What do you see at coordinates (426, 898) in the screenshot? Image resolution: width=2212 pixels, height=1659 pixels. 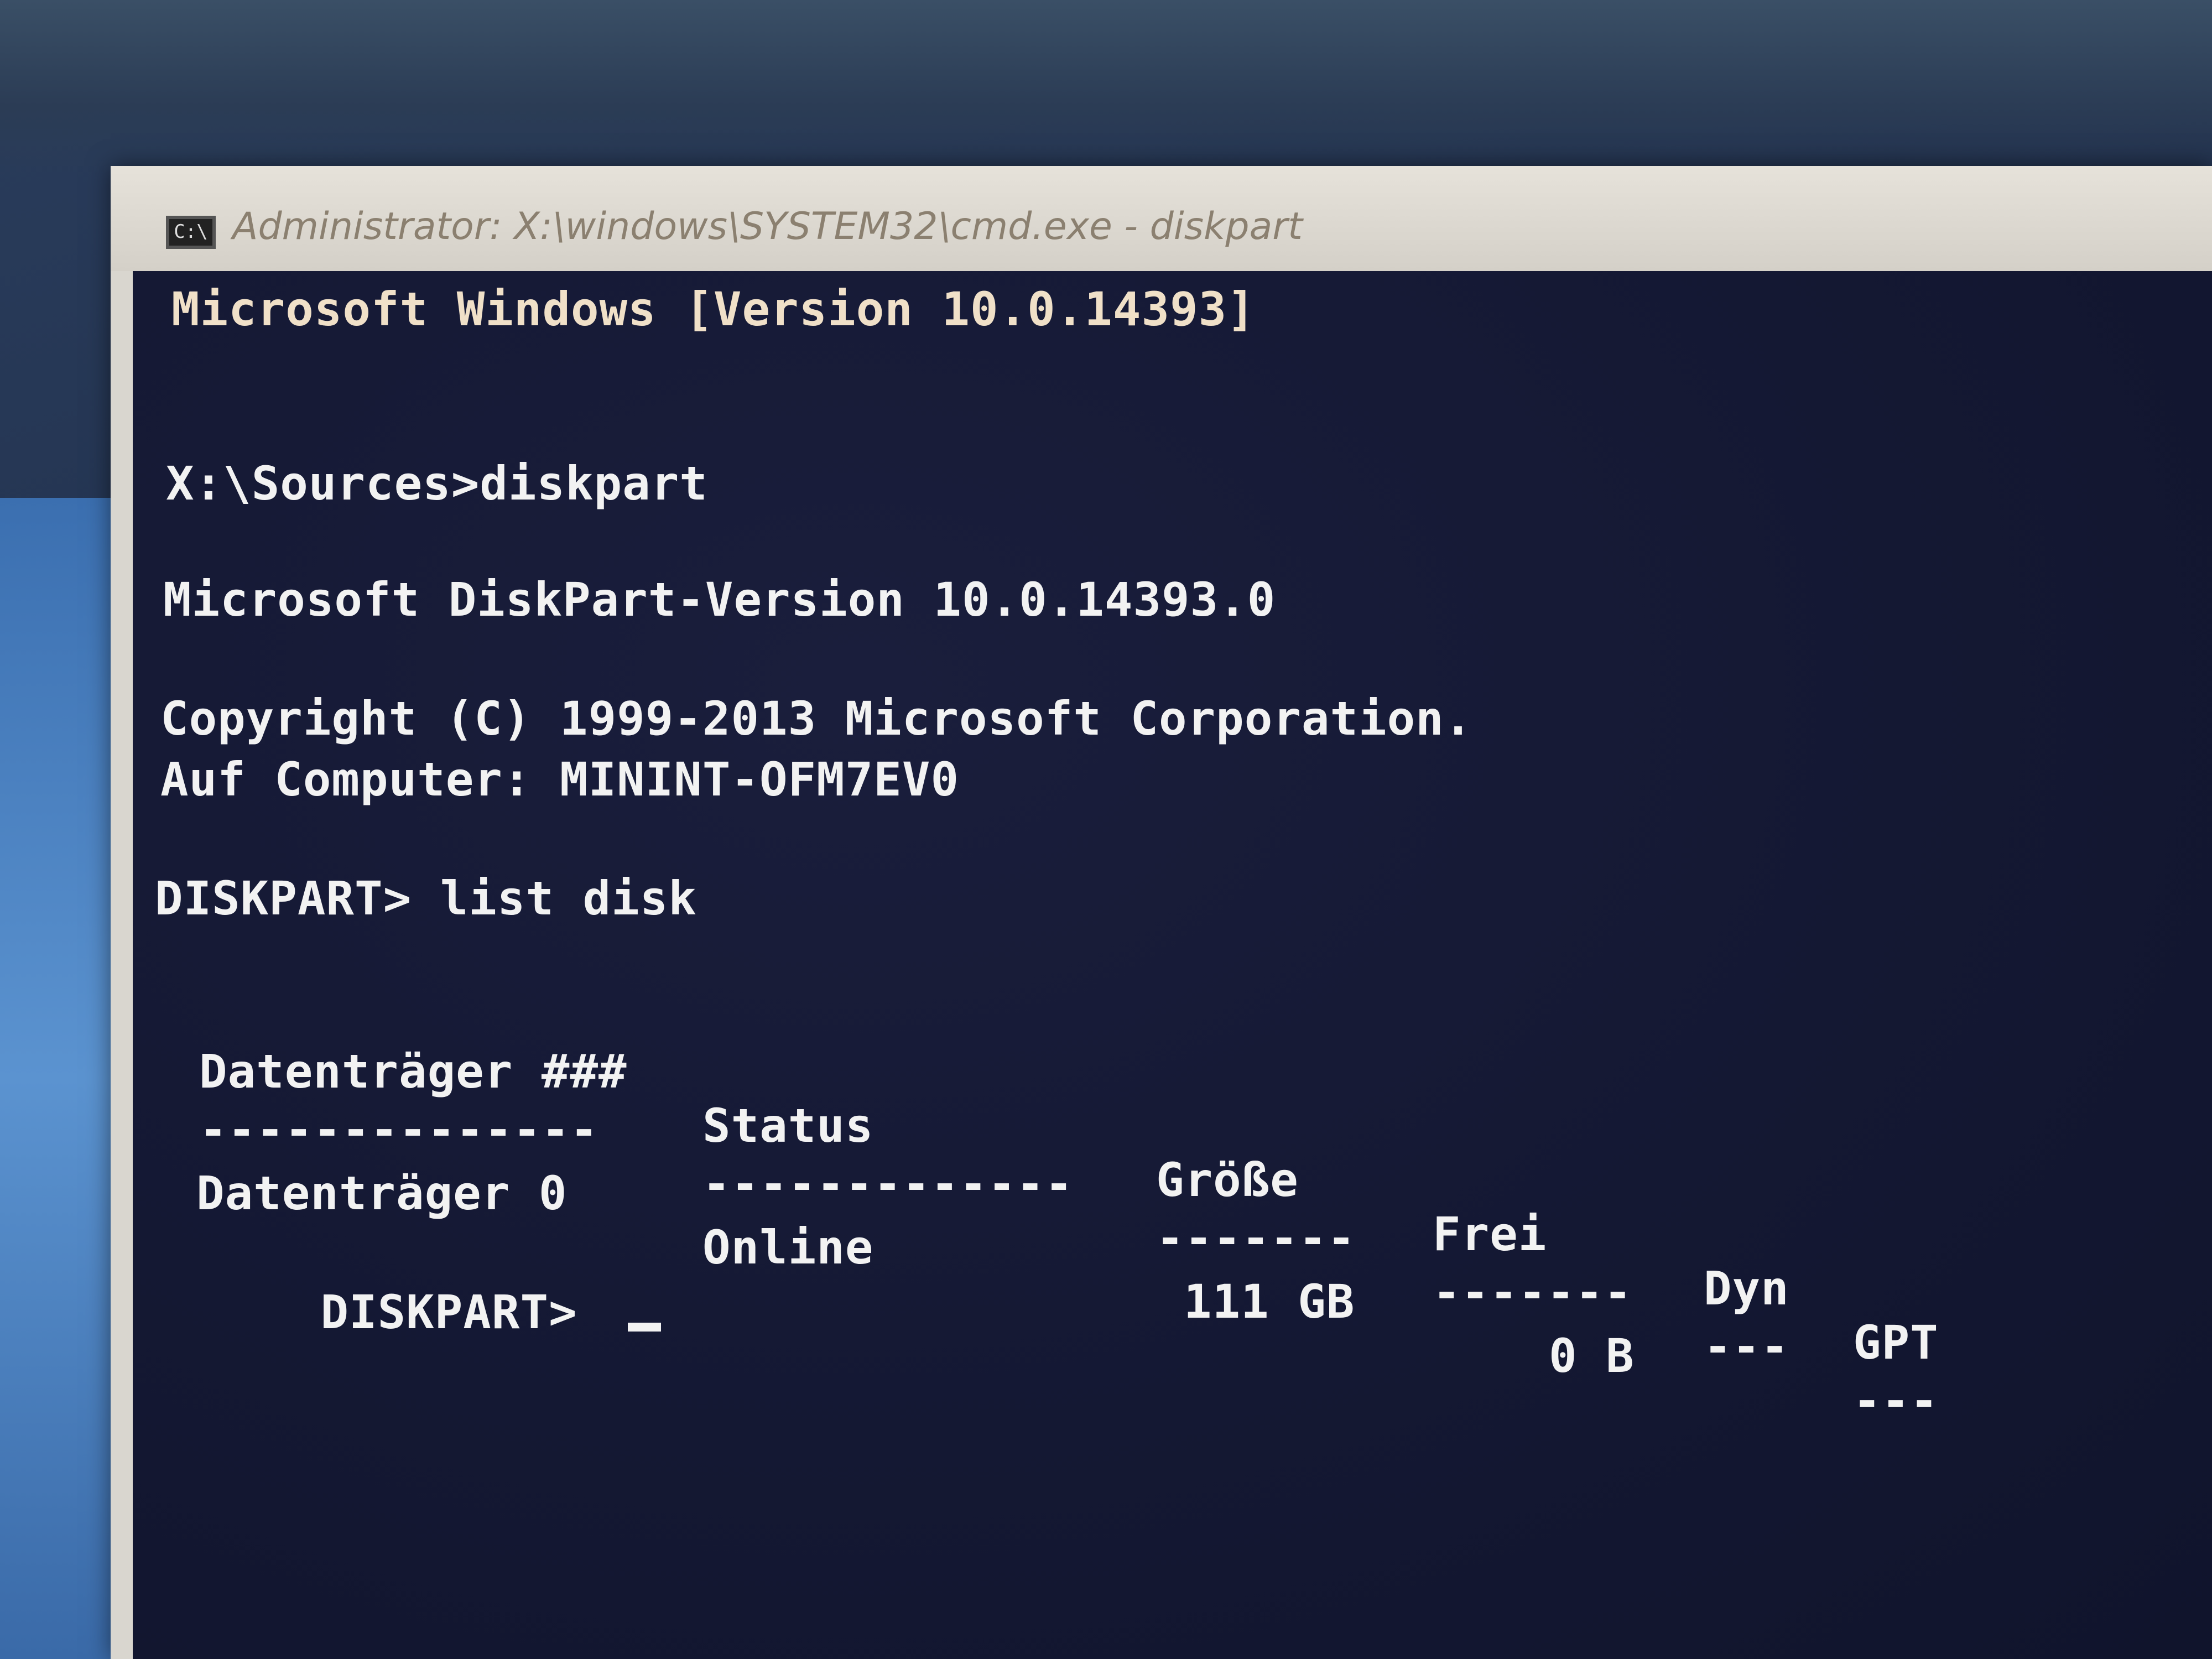 I see `console-line-list-disk: DISKPART> list disk` at bounding box center [426, 898].